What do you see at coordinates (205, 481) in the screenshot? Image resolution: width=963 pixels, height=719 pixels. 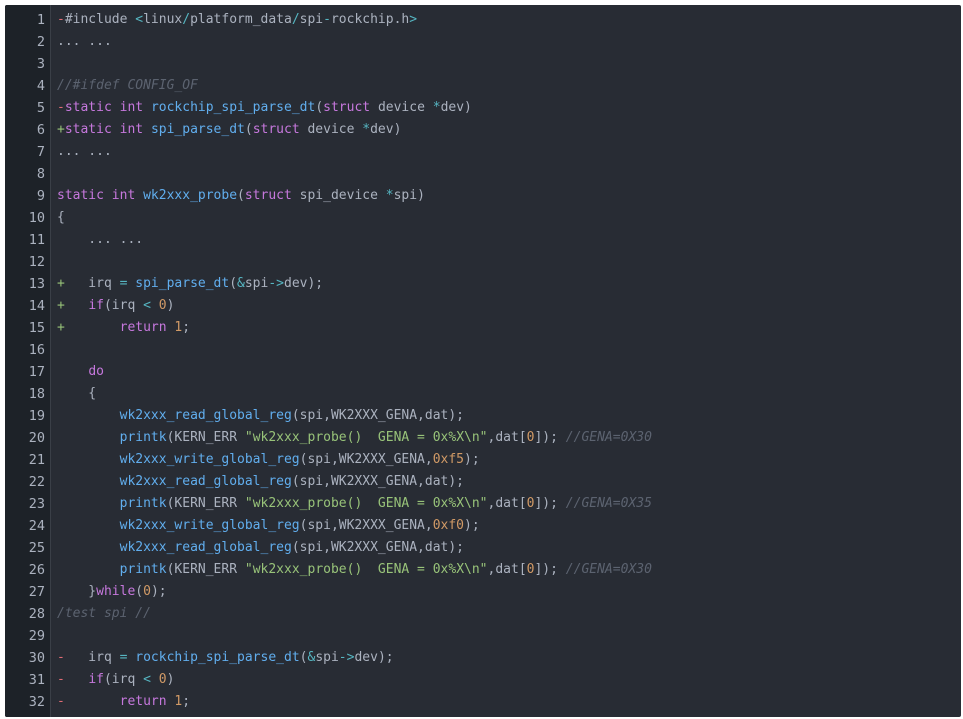 I see `code-token-function: wk2xxx_read_global_reg` at bounding box center [205, 481].